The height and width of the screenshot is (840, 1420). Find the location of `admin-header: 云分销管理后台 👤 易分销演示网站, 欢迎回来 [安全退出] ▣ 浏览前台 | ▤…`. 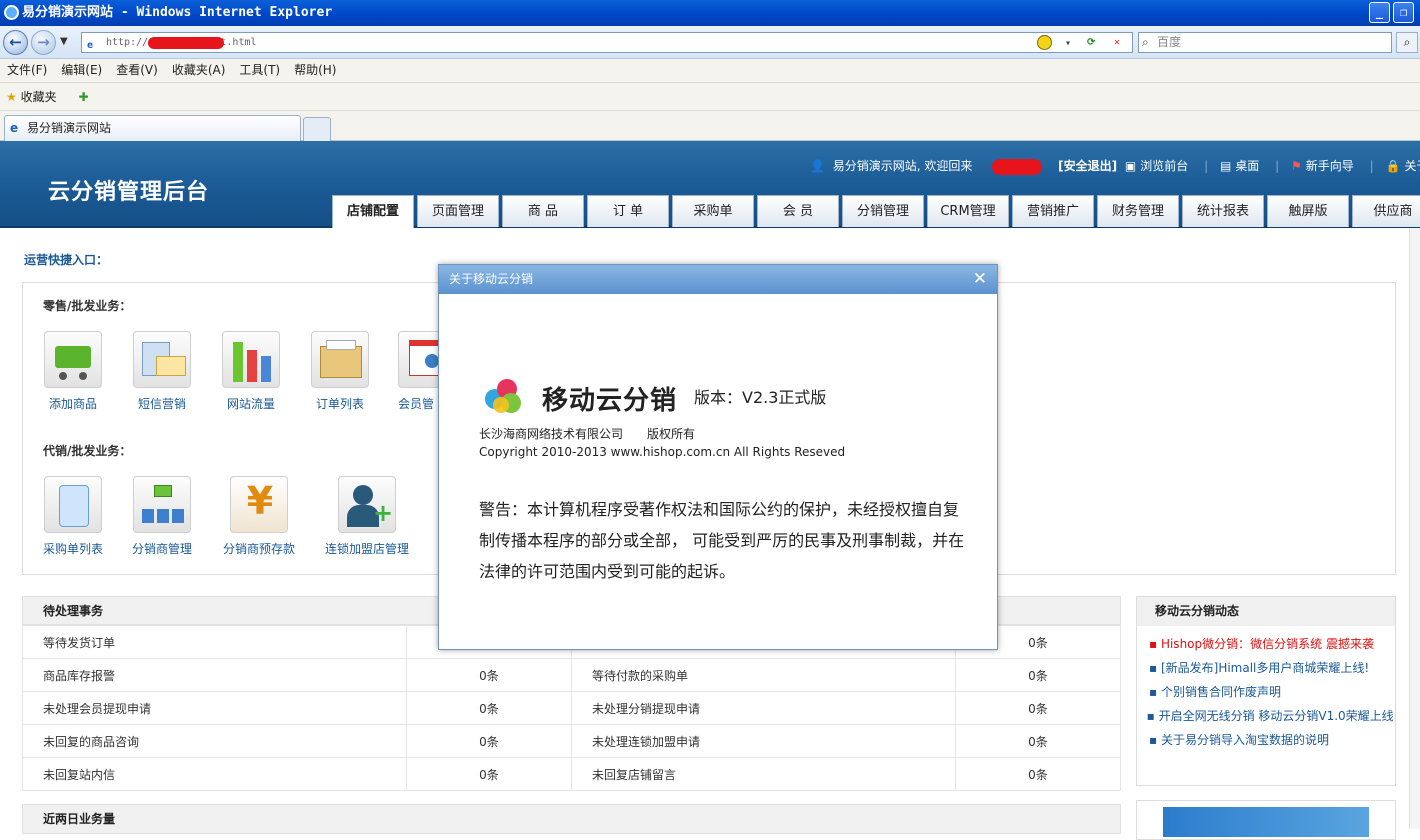

admin-header: 云分销管理后台 👤 易分销演示网站, 欢迎回来 [安全退出] ▣ 浏览前台 | ▤… is located at coordinates (710, 184).